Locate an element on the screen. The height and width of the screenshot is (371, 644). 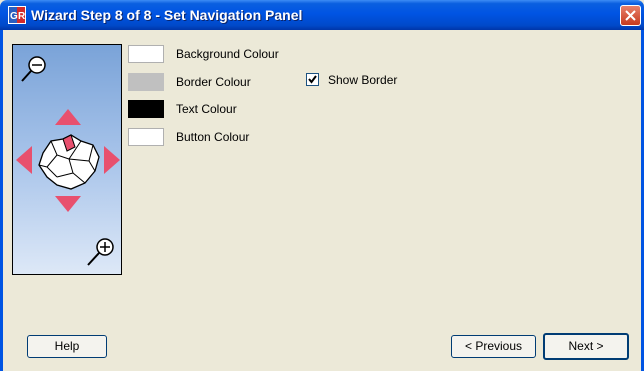
gr-logo-icon: G R is located at coordinates (17, 15).